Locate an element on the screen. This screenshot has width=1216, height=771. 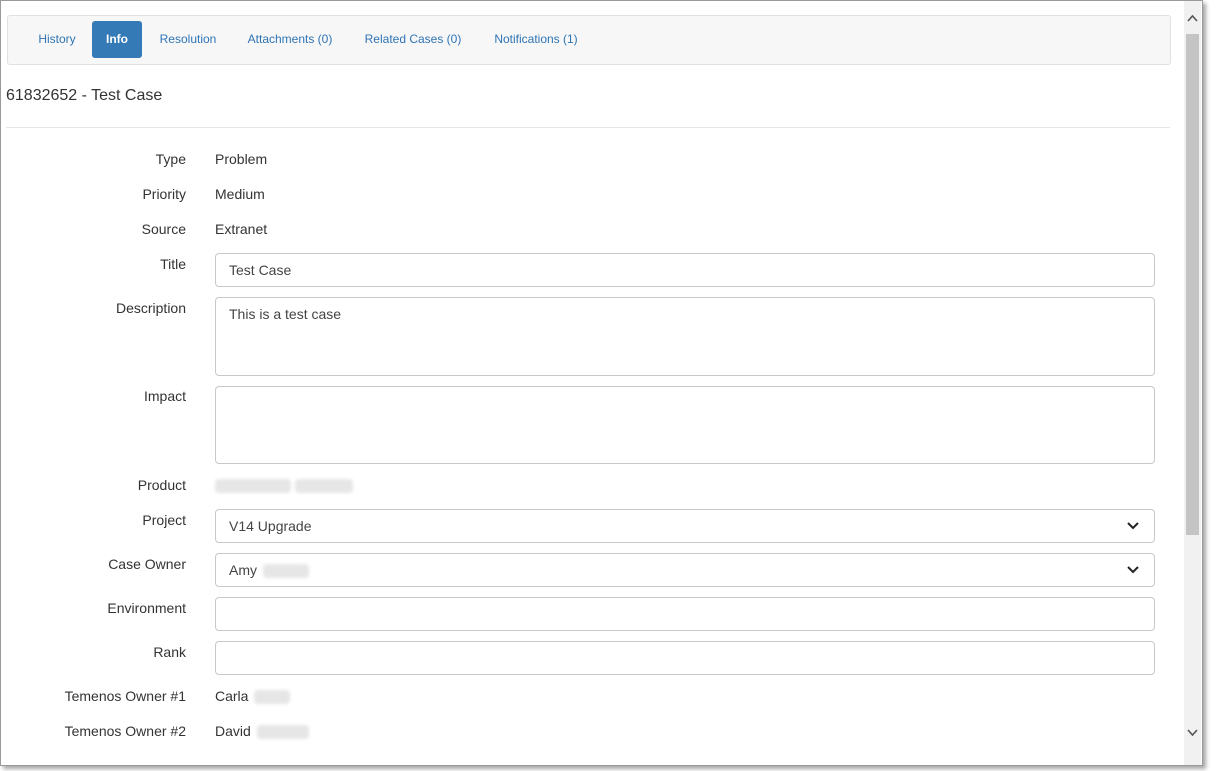
product-value is located at coordinates (284, 485).